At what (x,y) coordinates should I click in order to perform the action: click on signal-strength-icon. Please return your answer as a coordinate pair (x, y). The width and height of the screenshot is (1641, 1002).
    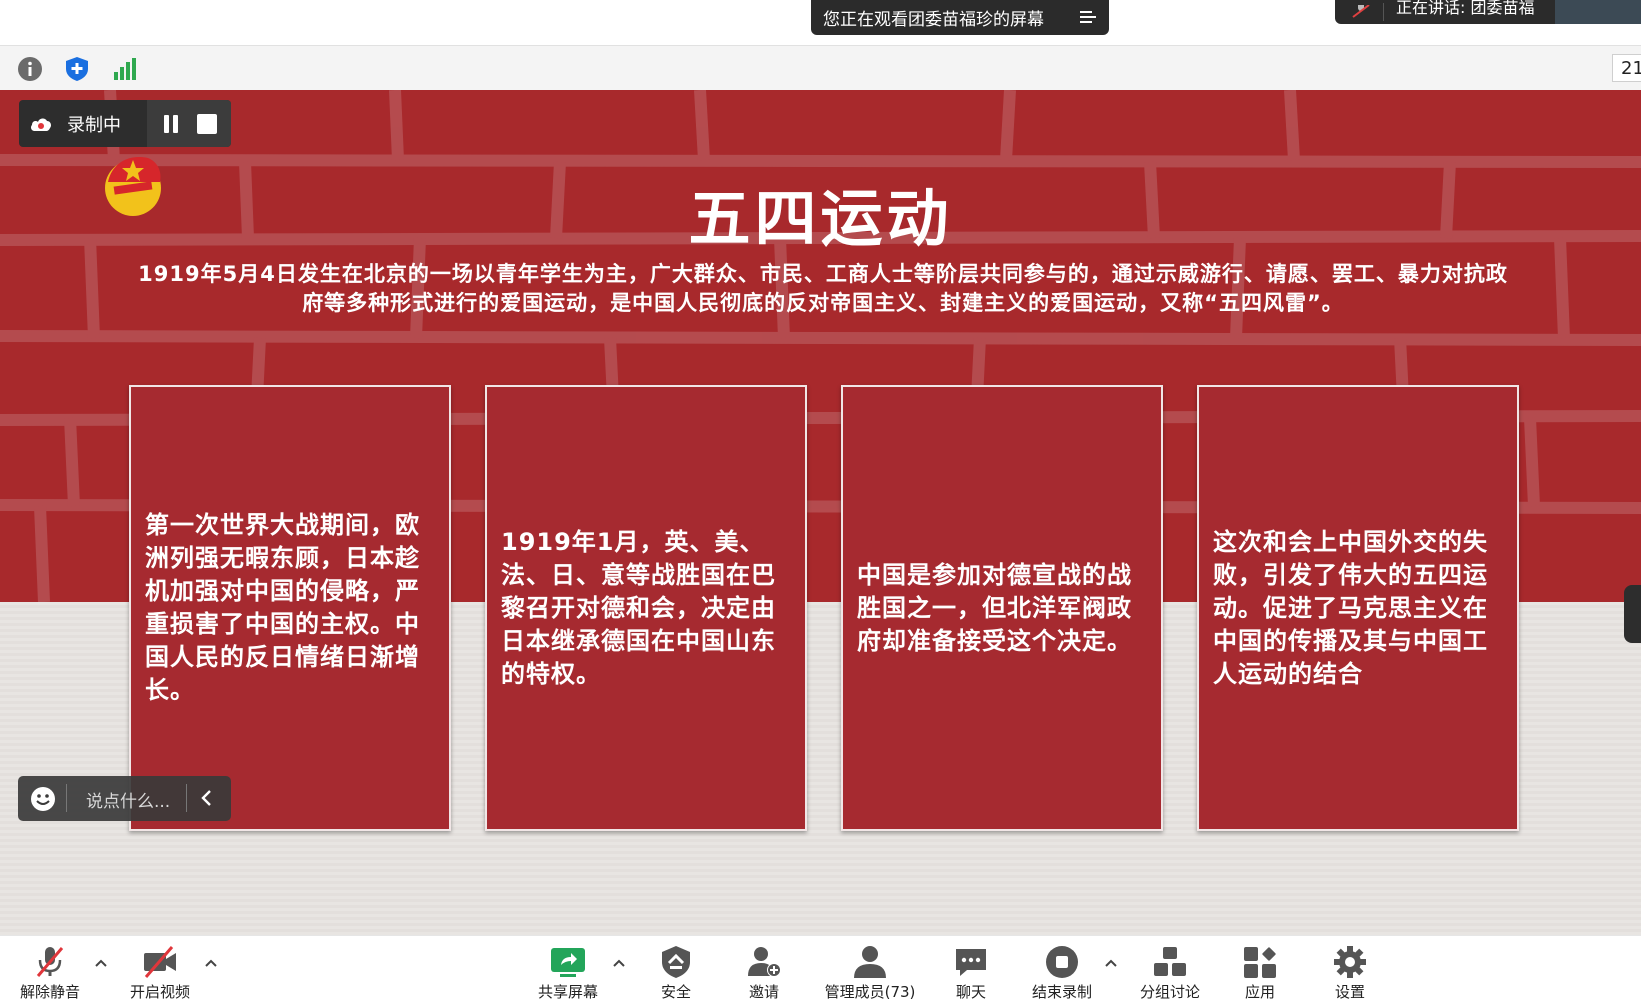
    Looking at the image, I should click on (124, 69).